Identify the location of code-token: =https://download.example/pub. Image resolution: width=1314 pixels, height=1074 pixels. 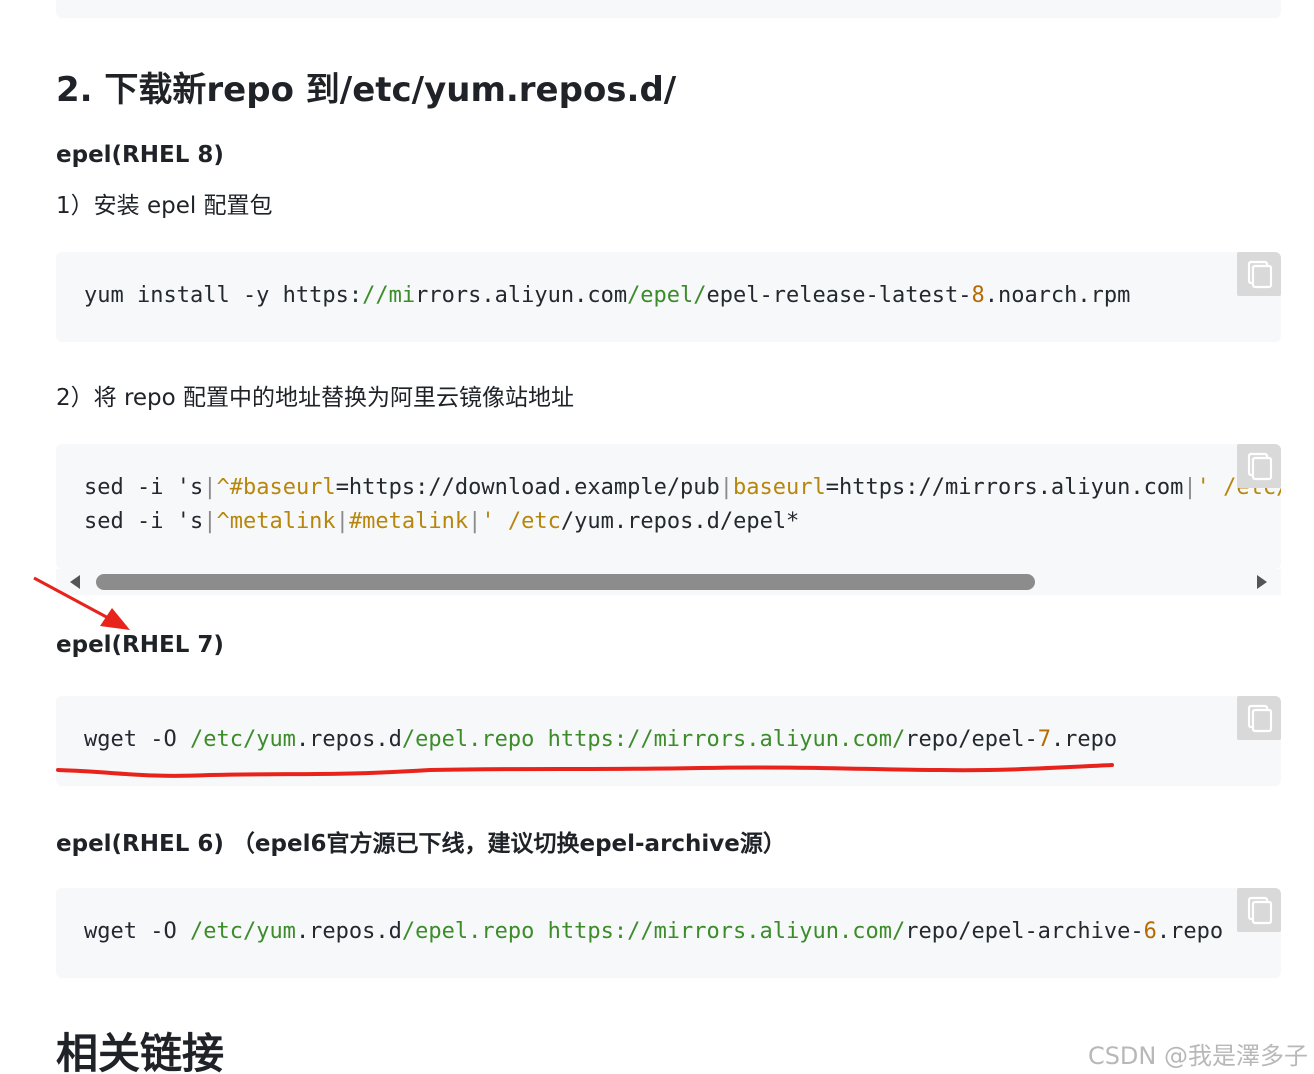
(527, 487).